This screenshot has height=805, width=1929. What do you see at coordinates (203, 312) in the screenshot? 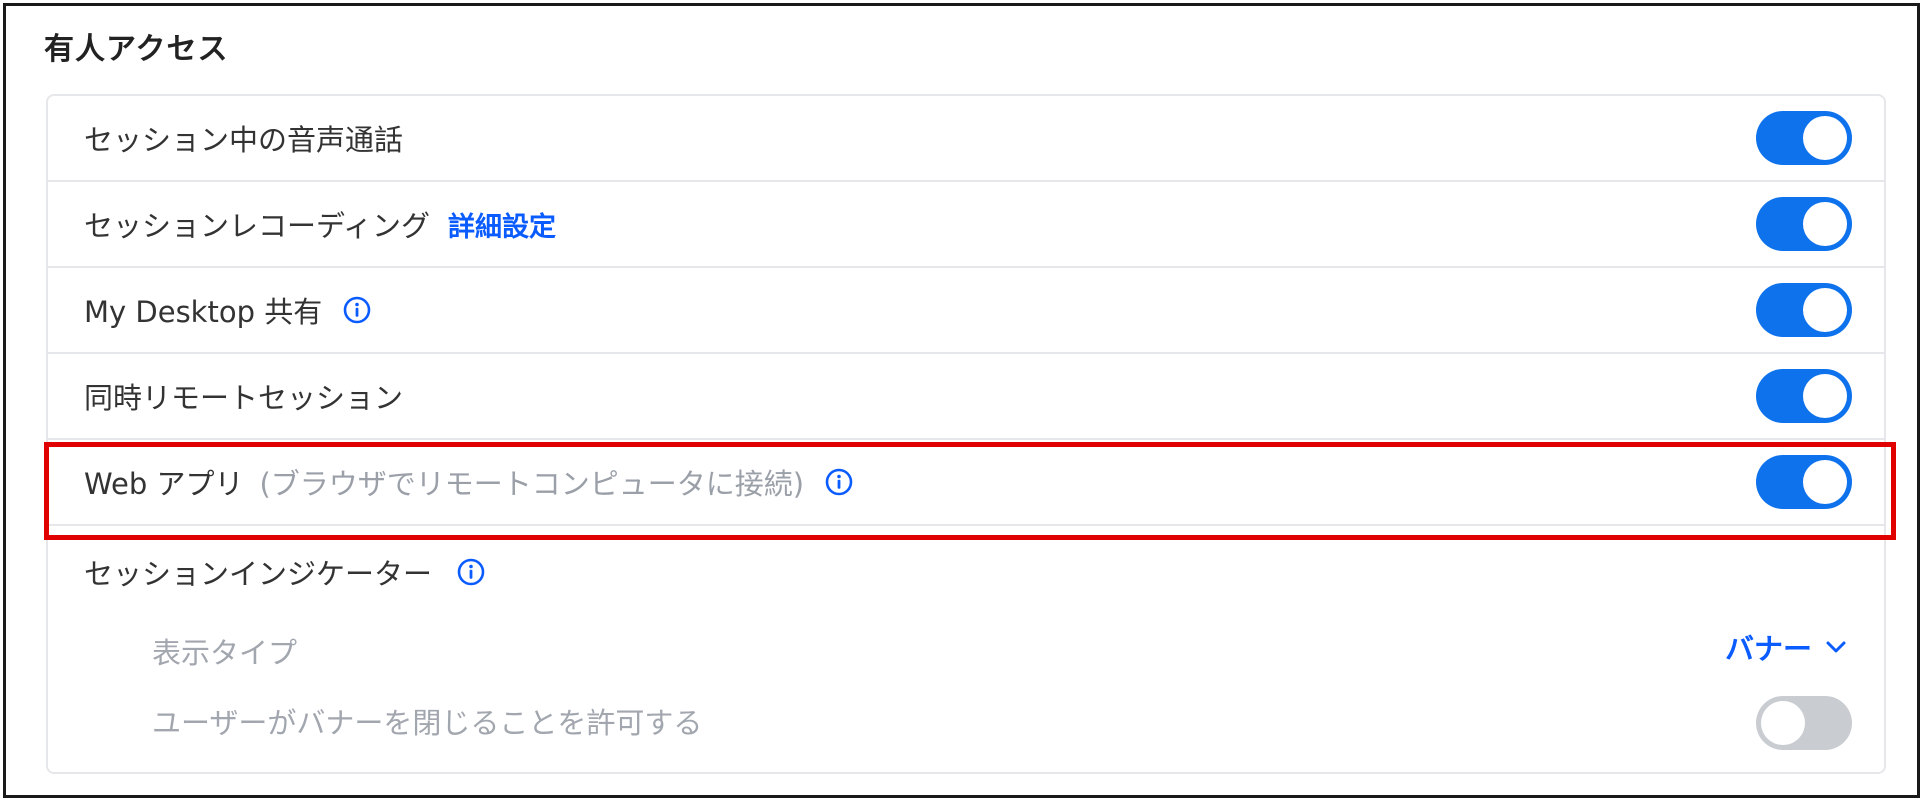
I see `setting-label-my-desktop: My Desktop 共有` at bounding box center [203, 312].